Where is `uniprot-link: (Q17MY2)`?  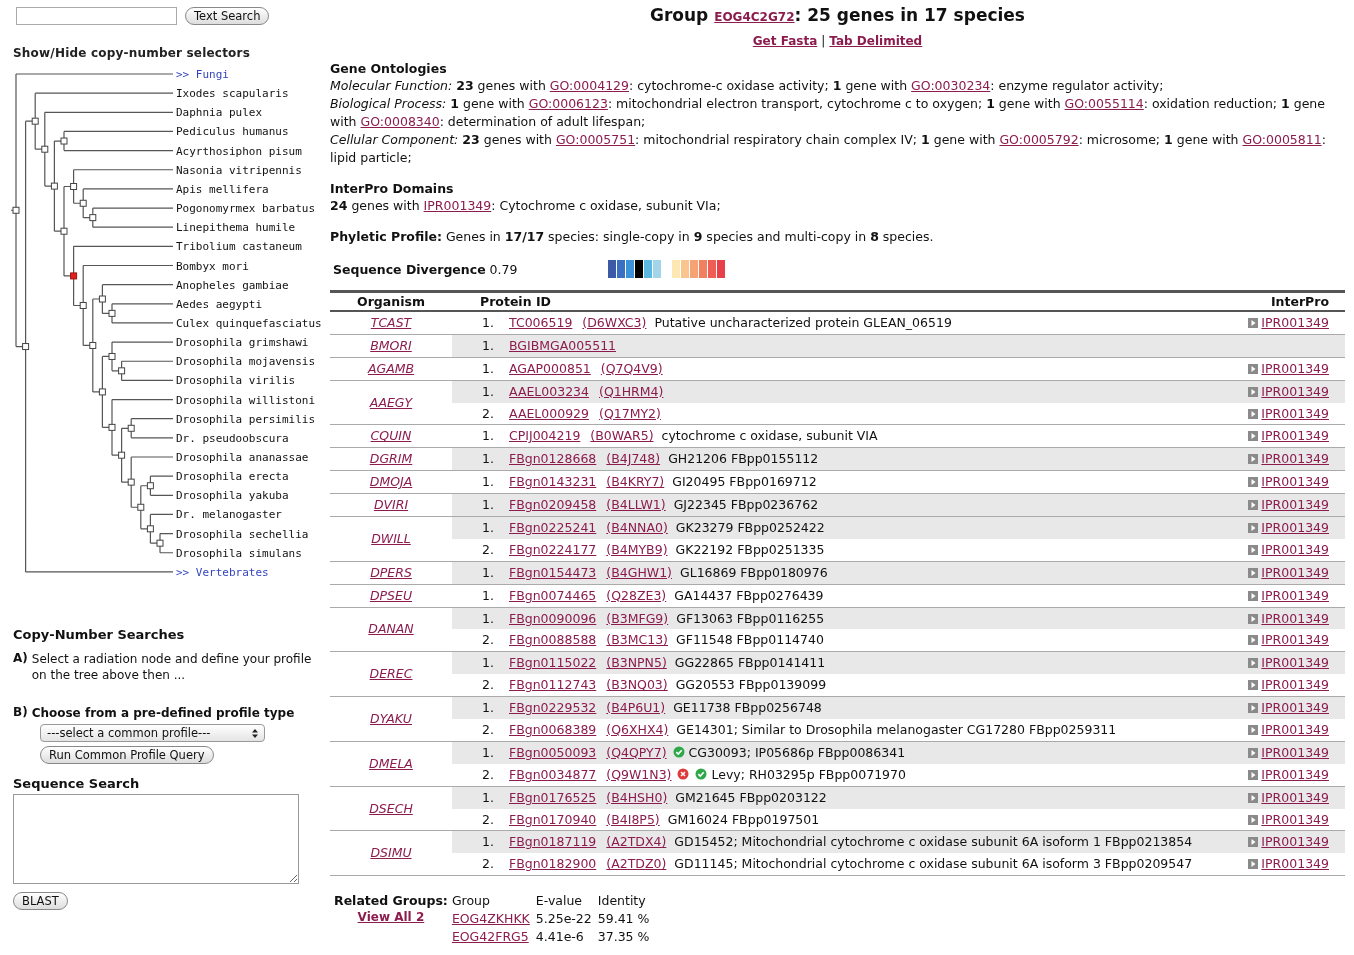
uniprot-link: (Q17MY2) is located at coordinates (630, 413).